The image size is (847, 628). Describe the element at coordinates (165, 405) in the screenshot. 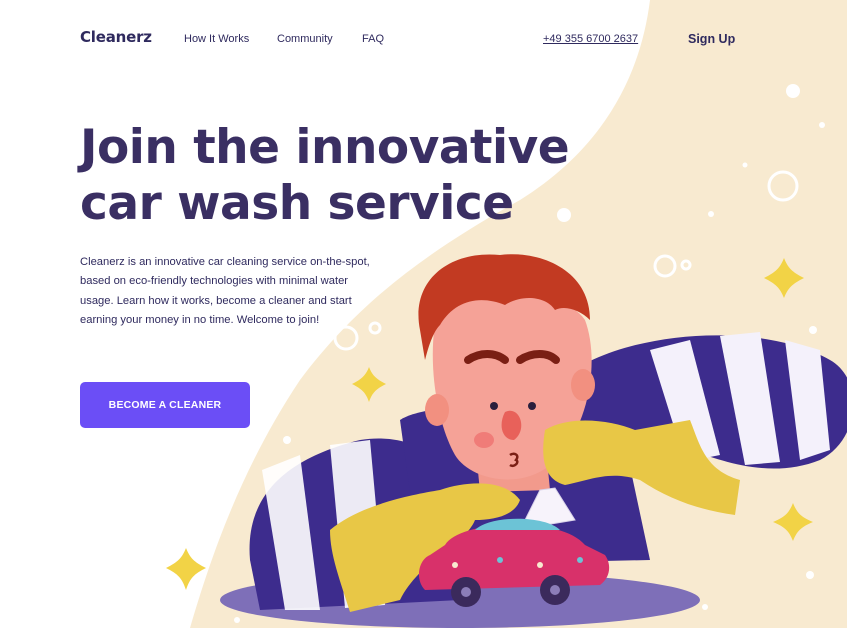

I see `become-a-cleaner-button: BECOME A CLEANER` at that location.